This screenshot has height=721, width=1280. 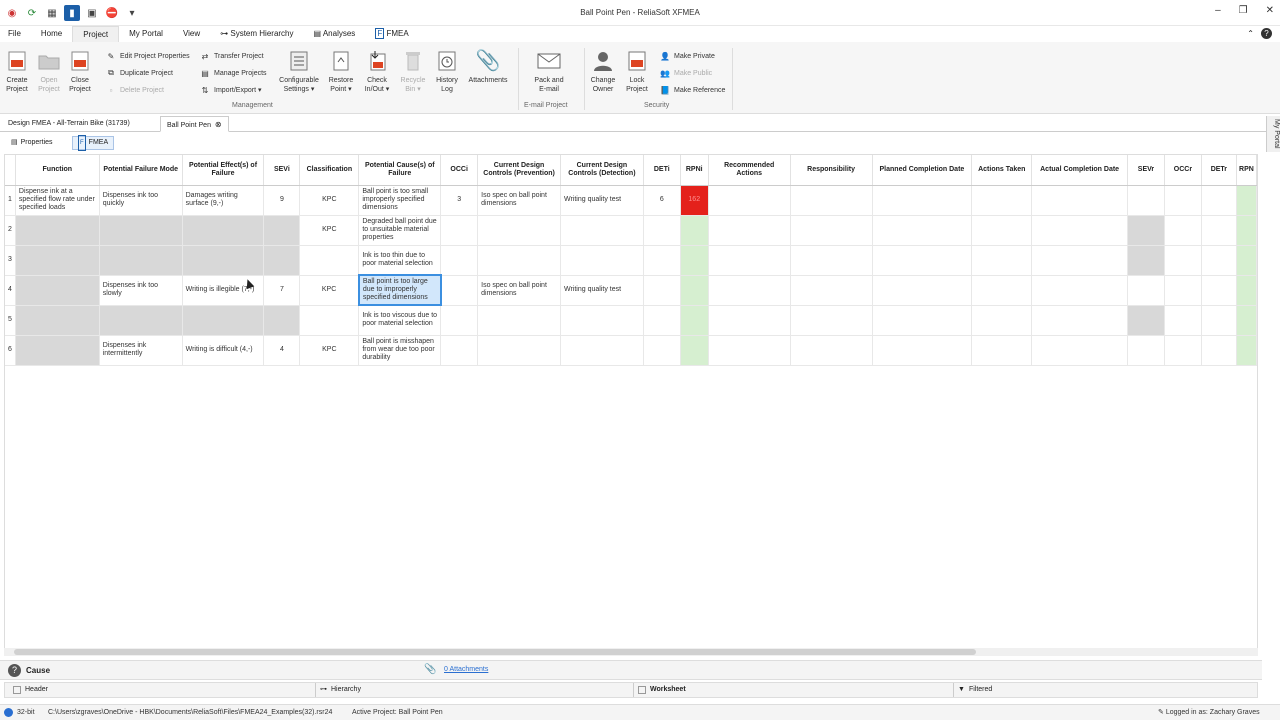 What do you see at coordinates (1266, 33) in the screenshot?
I see `help-icon: ?` at bounding box center [1266, 33].